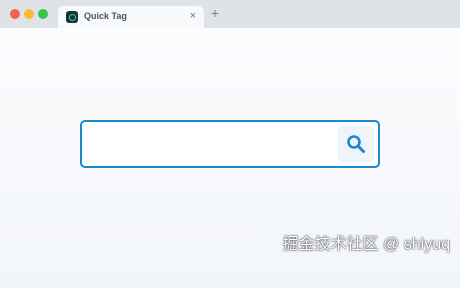 Image resolution: width=460 pixels, height=288 pixels. I want to click on watermark: 掘金技术社区 @ shiyuq, so click(366, 244).